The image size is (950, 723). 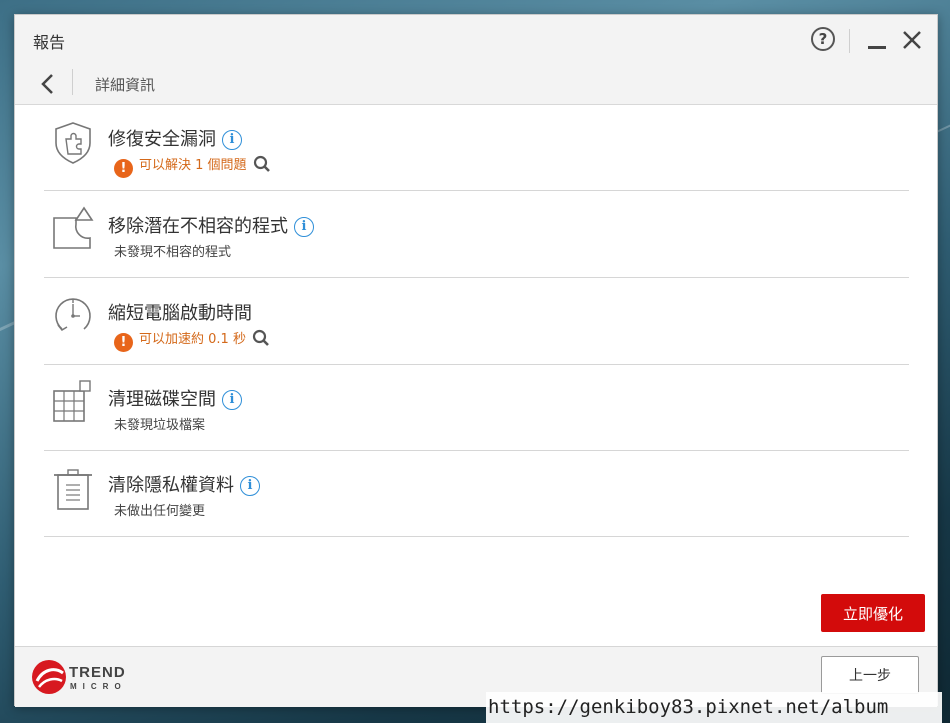 I want to click on help-button: ?, so click(x=824, y=40).